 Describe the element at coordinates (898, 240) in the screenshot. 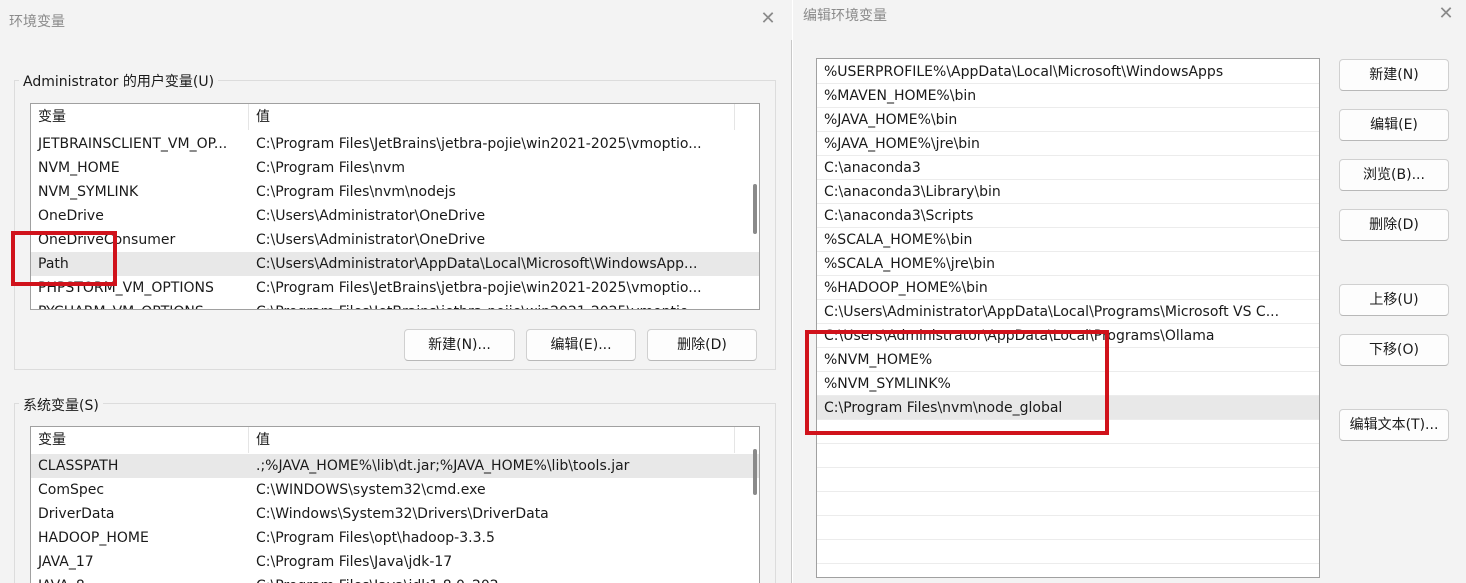

I see `path-entry-text: %SCALA_HOME%\bin` at that location.